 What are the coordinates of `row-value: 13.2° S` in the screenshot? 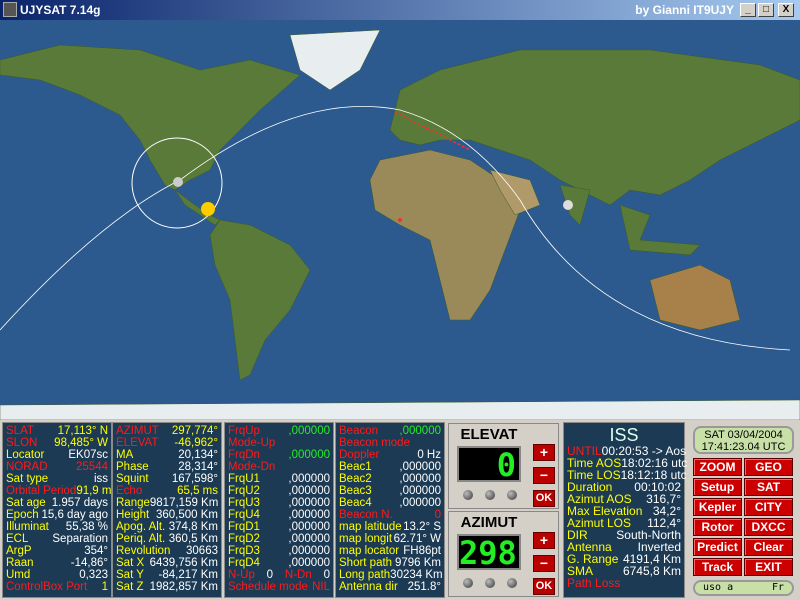 It's located at (422, 527).